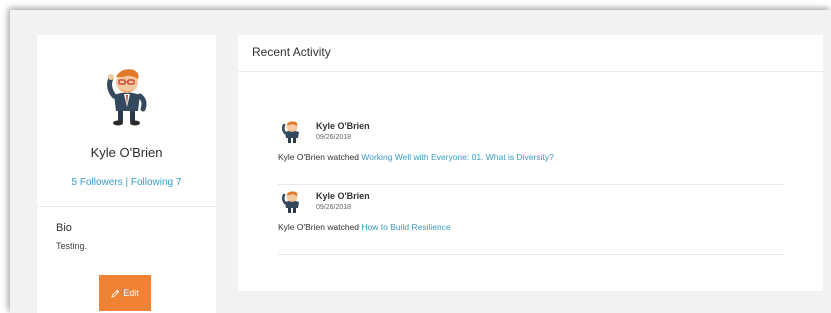 The height and width of the screenshot is (313, 831). Describe the element at coordinates (530, 53) in the screenshot. I see `activity-header: Recent Activity` at that location.